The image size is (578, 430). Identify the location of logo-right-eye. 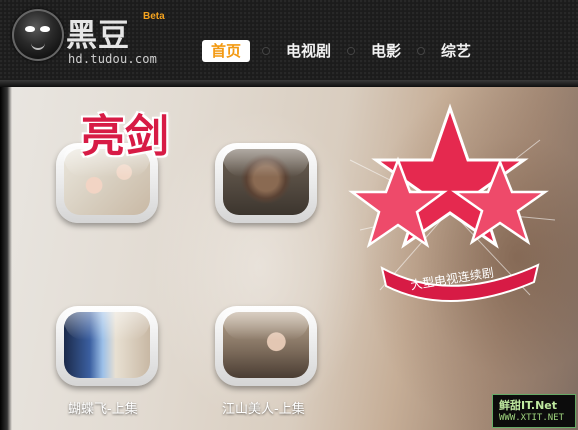
(45, 29).